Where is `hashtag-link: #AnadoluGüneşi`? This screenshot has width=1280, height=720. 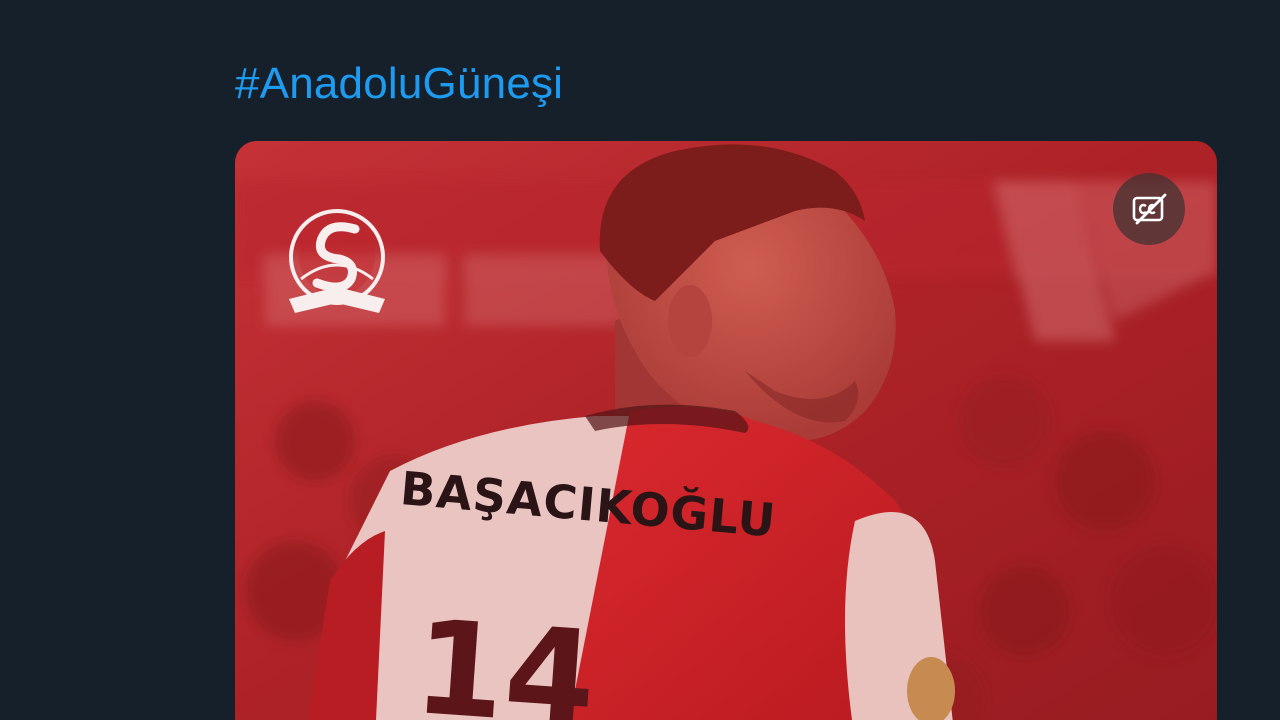
hashtag-link: #AnadoluGüneşi is located at coordinates (399, 84).